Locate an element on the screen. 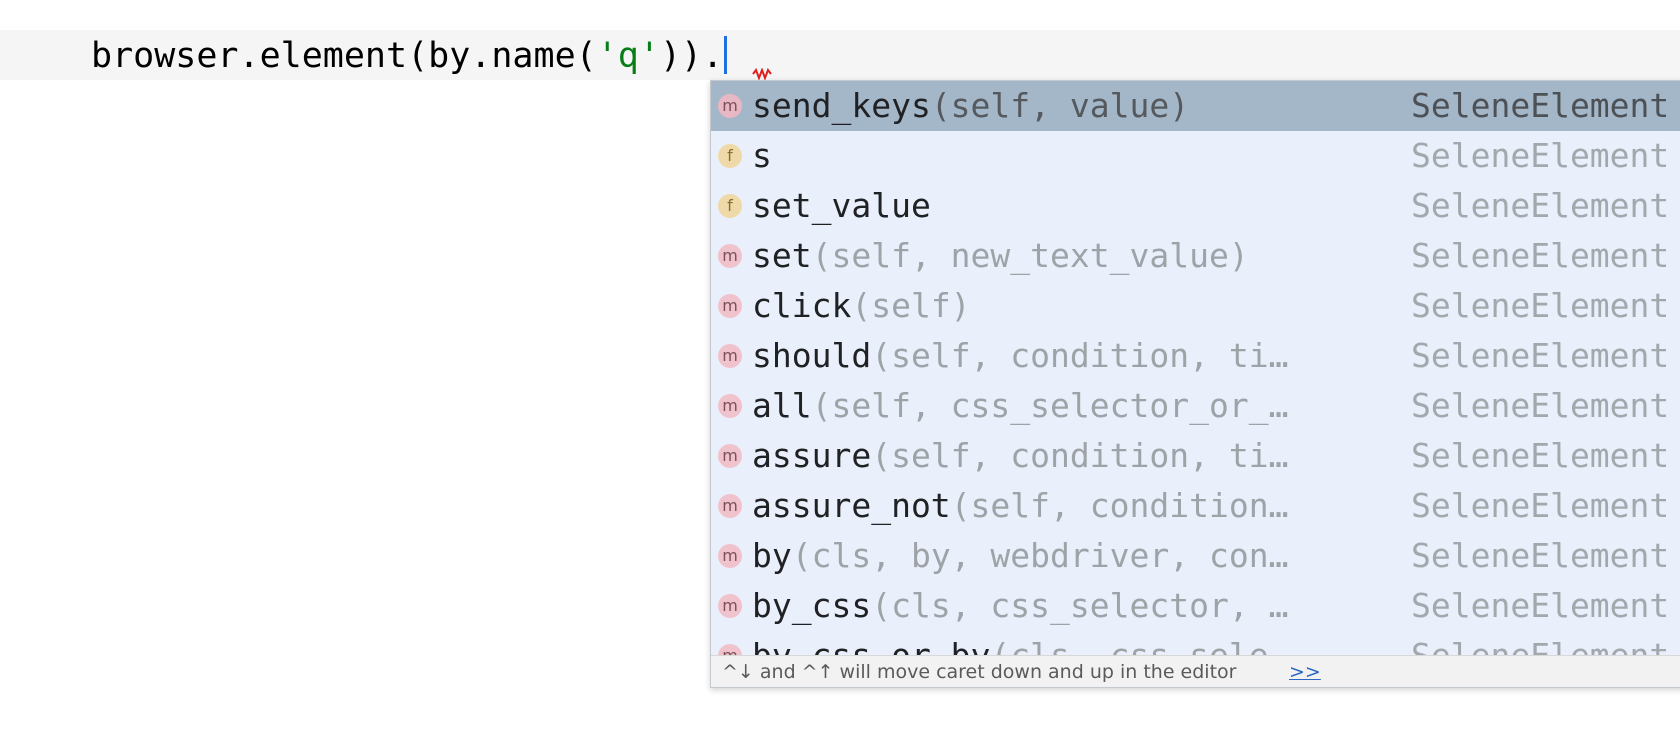 The height and width of the screenshot is (750, 1680). footer-more-link: >> is located at coordinates (1305, 671).